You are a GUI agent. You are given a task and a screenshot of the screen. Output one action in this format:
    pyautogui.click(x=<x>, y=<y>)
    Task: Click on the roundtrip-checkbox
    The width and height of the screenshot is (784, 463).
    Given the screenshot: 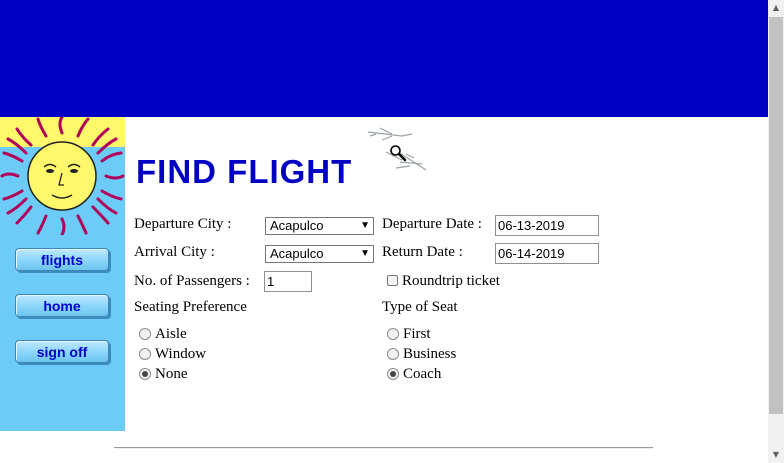 What is the action you would take?
    pyautogui.click(x=392, y=280)
    